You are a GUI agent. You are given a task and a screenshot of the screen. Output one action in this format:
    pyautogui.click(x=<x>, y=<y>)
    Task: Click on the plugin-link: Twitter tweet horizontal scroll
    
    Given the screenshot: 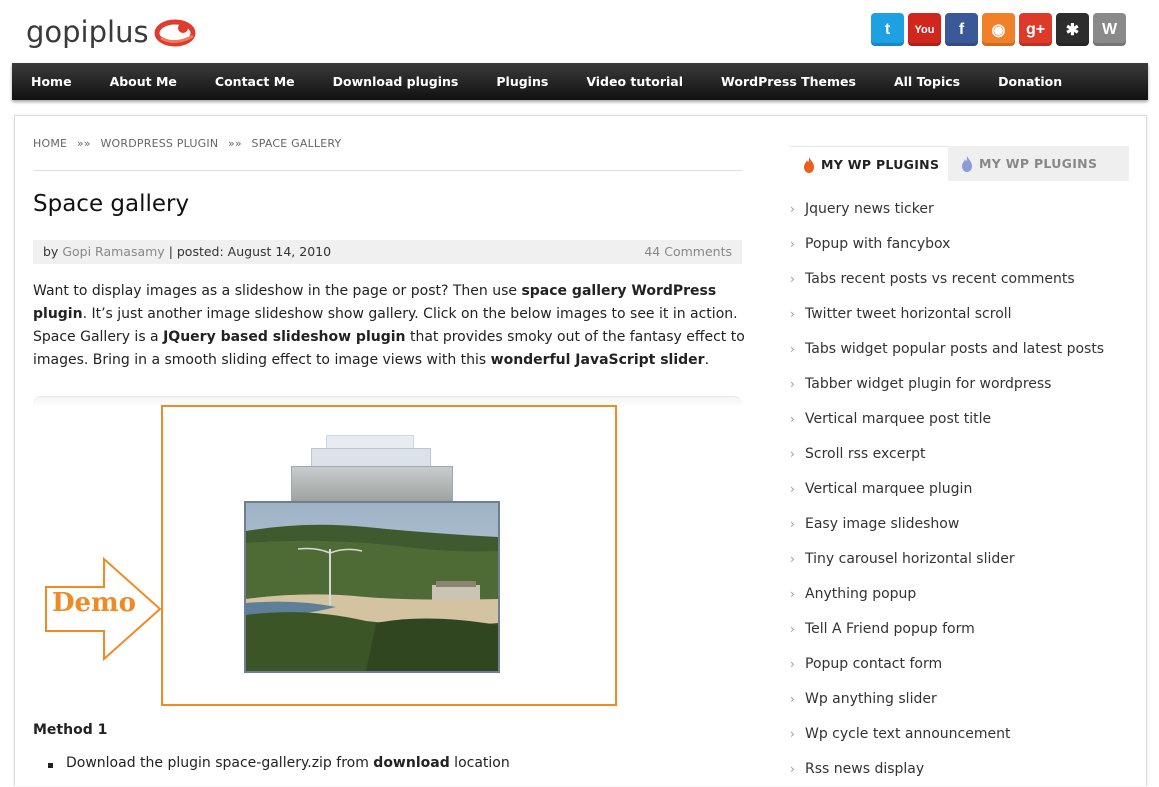 What is the action you would take?
    pyautogui.click(x=947, y=314)
    